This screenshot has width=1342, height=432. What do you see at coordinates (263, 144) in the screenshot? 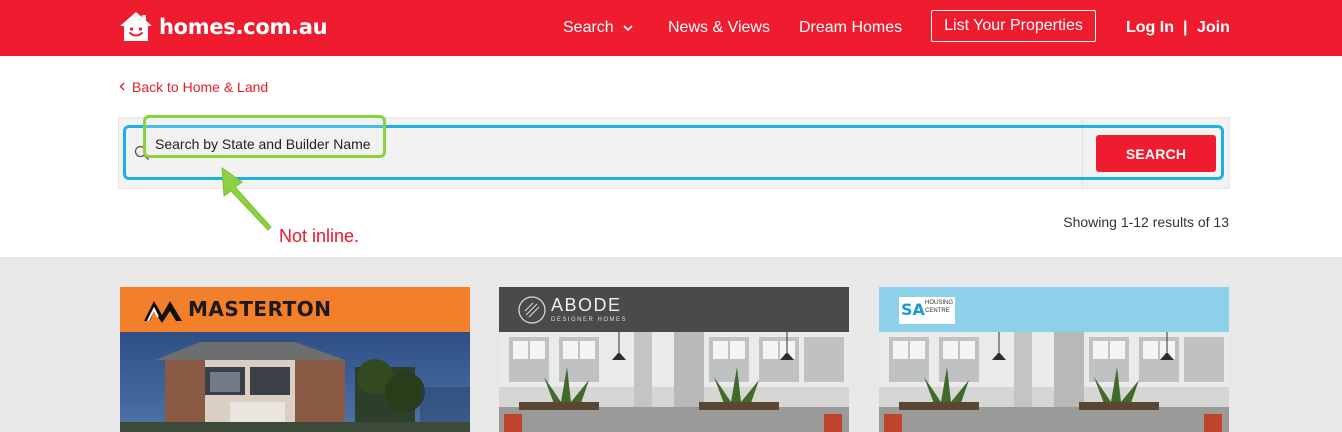
I see `search-placeholder-label: Search by State and Builder Name` at bounding box center [263, 144].